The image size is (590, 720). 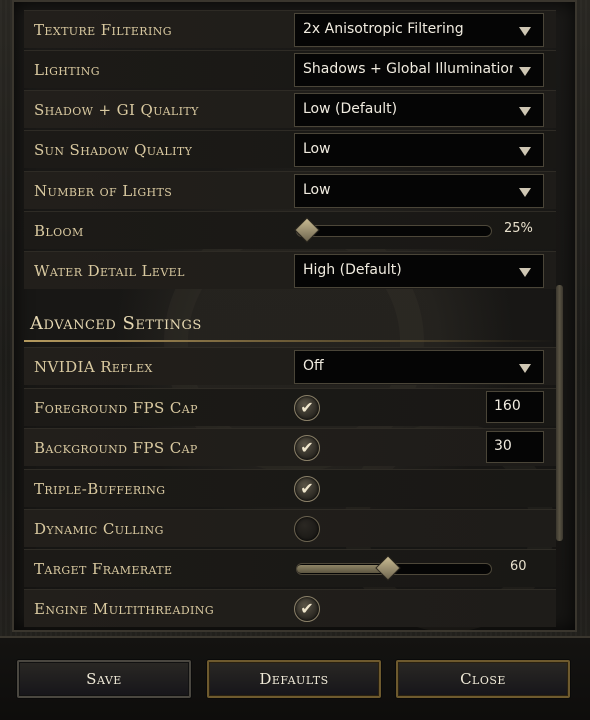 I want to click on setting-row-shadow-gi-quality: Shadow + GI Quality Low (Default), so click(x=290, y=109).